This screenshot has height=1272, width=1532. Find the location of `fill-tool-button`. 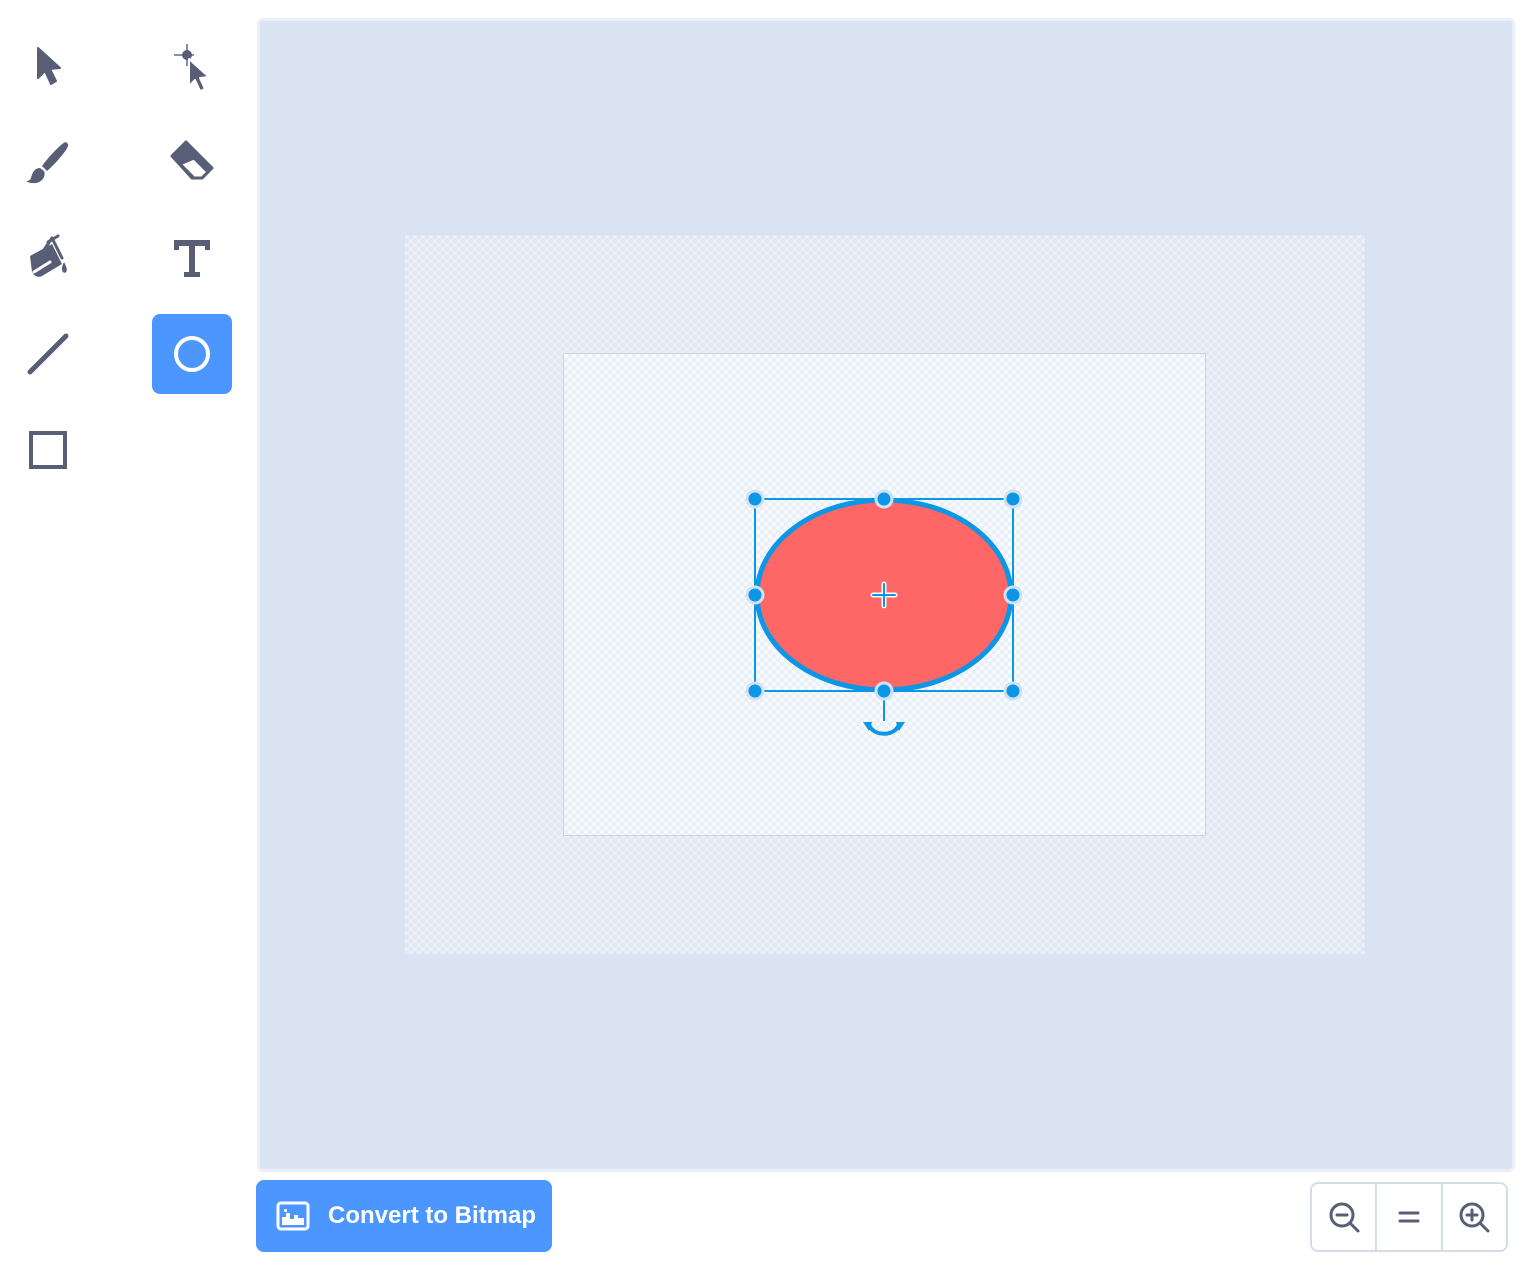

fill-tool-button is located at coordinates (48, 258).